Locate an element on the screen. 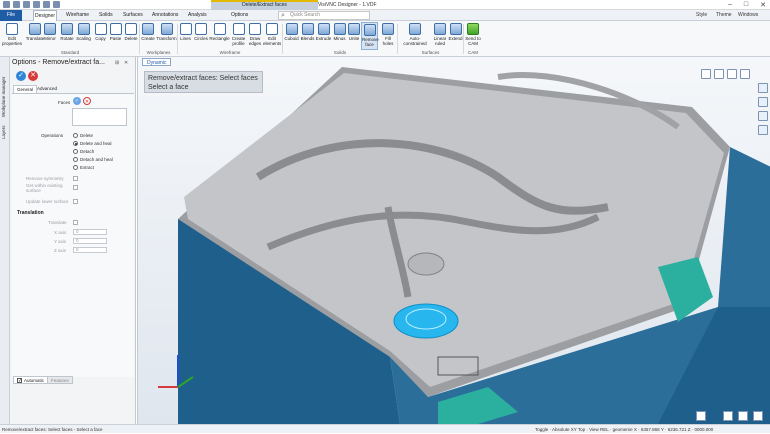 Image resolution: width=770 pixels, height=434 pixels. workplane-manager-tab: Workplane manager is located at coordinates (3, 97).